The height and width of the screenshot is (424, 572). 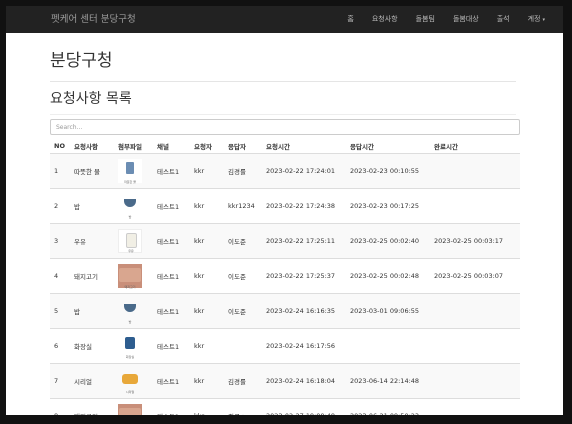 What do you see at coordinates (130, 217) in the screenshot?
I see `thumbnail-caption: 밥` at bounding box center [130, 217].